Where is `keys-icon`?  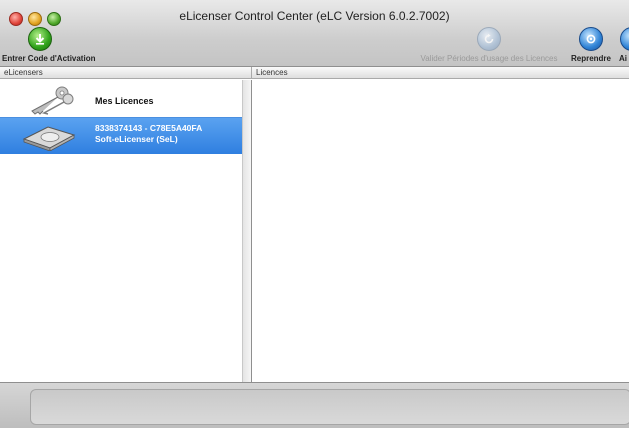
keys-icon is located at coordinates (52, 100).